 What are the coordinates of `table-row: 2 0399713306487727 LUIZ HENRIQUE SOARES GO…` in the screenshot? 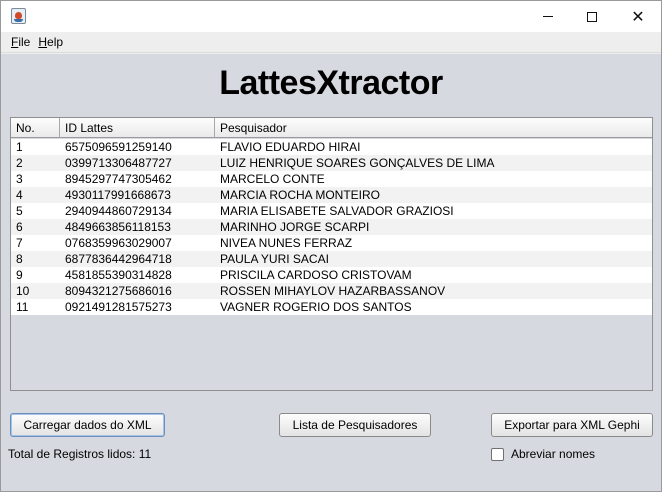 It's located at (331, 163).